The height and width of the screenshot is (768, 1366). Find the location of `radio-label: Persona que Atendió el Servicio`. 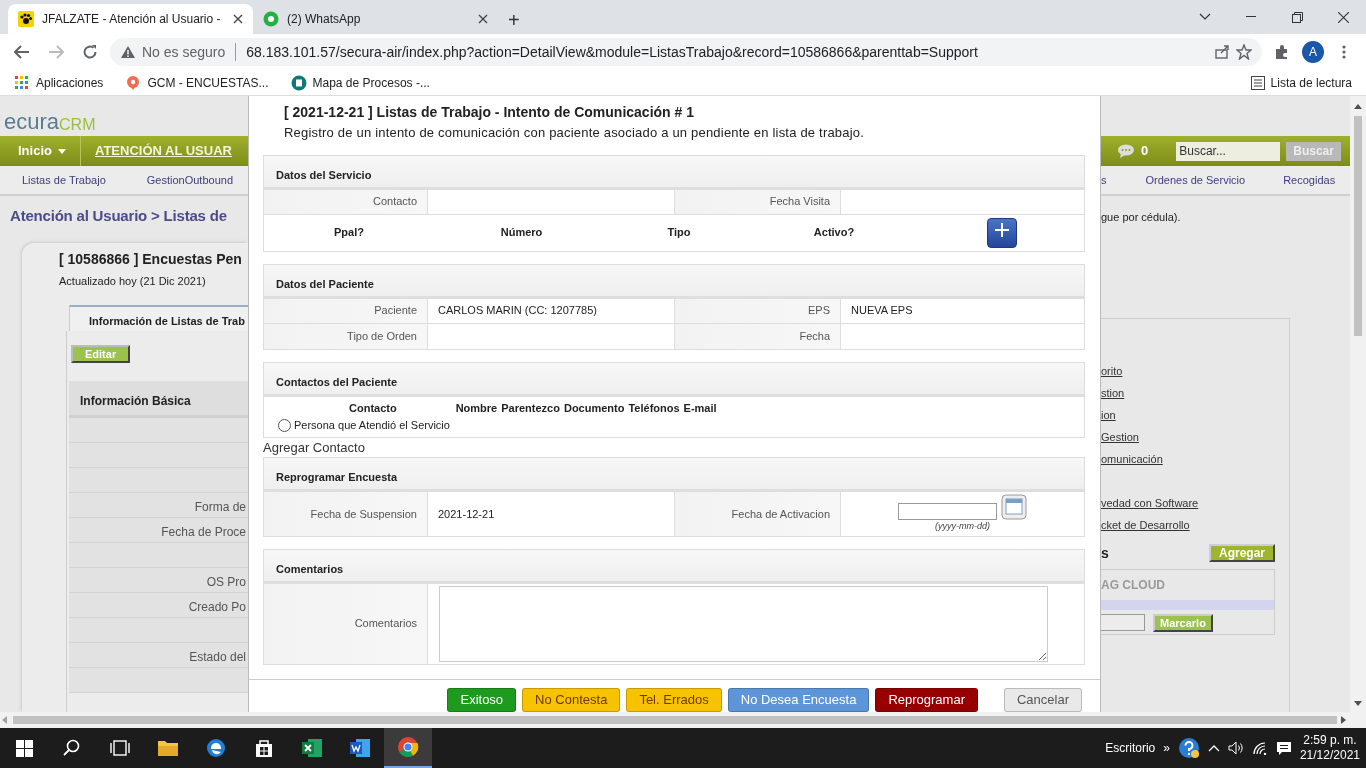

radio-label: Persona que Atendió el Servicio is located at coordinates (372, 425).